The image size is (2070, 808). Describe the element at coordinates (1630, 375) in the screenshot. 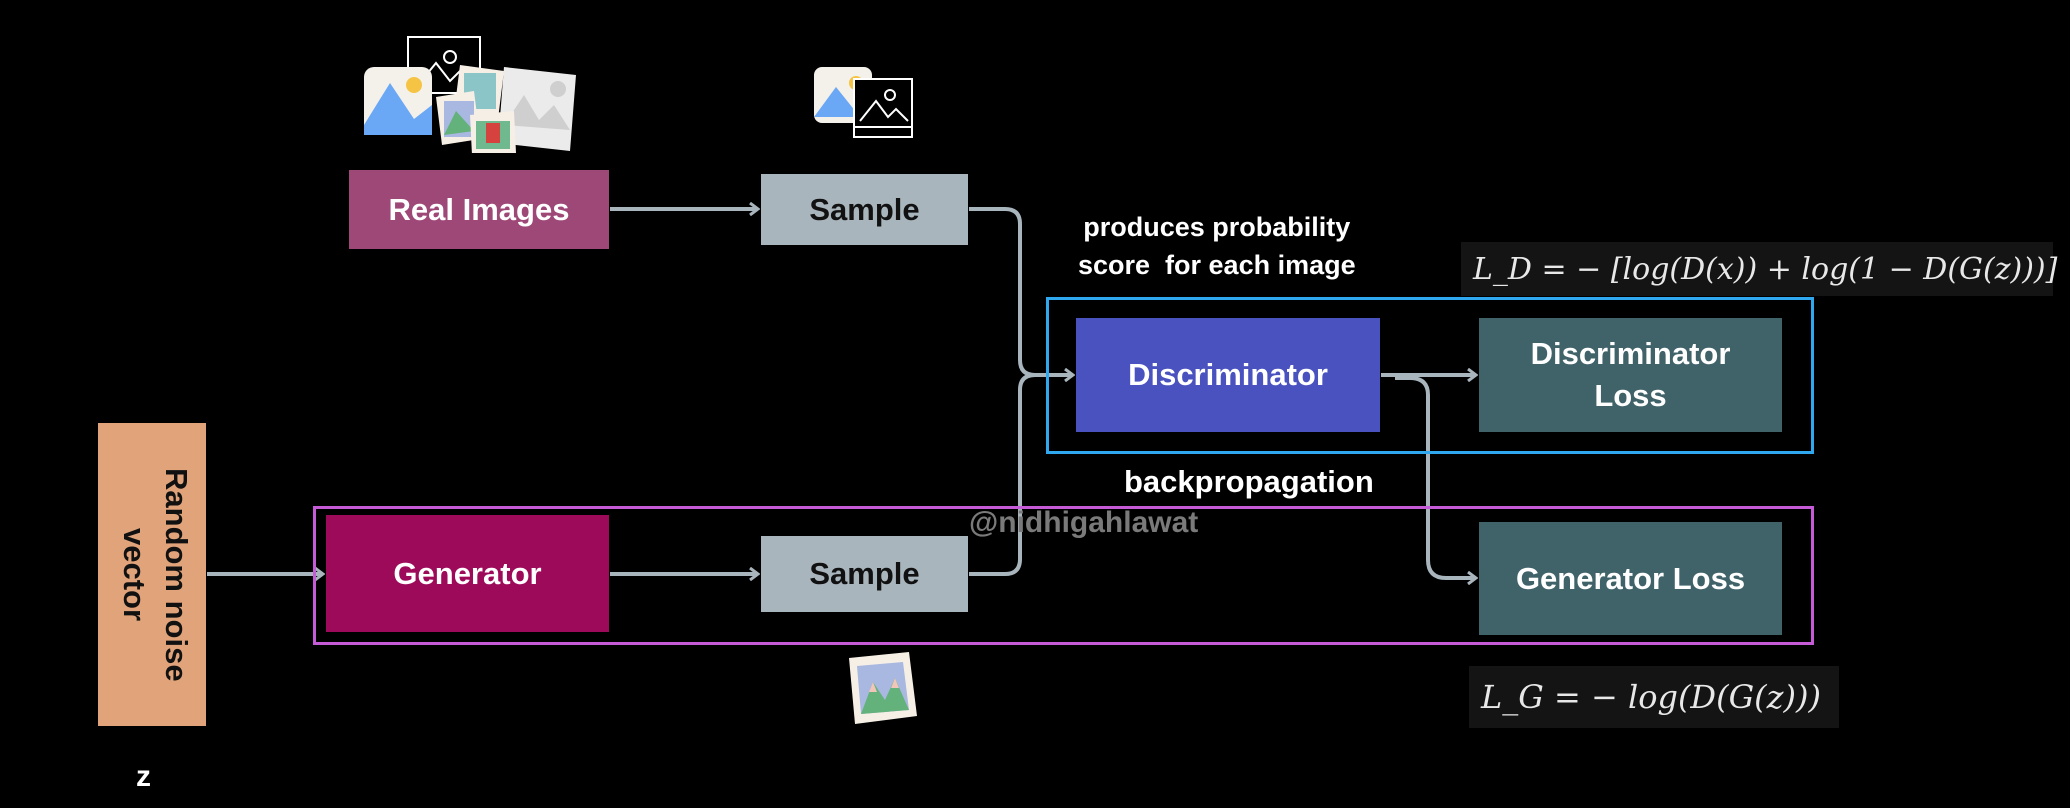

I see `discriminator-loss-node: Discriminator Loss` at that location.